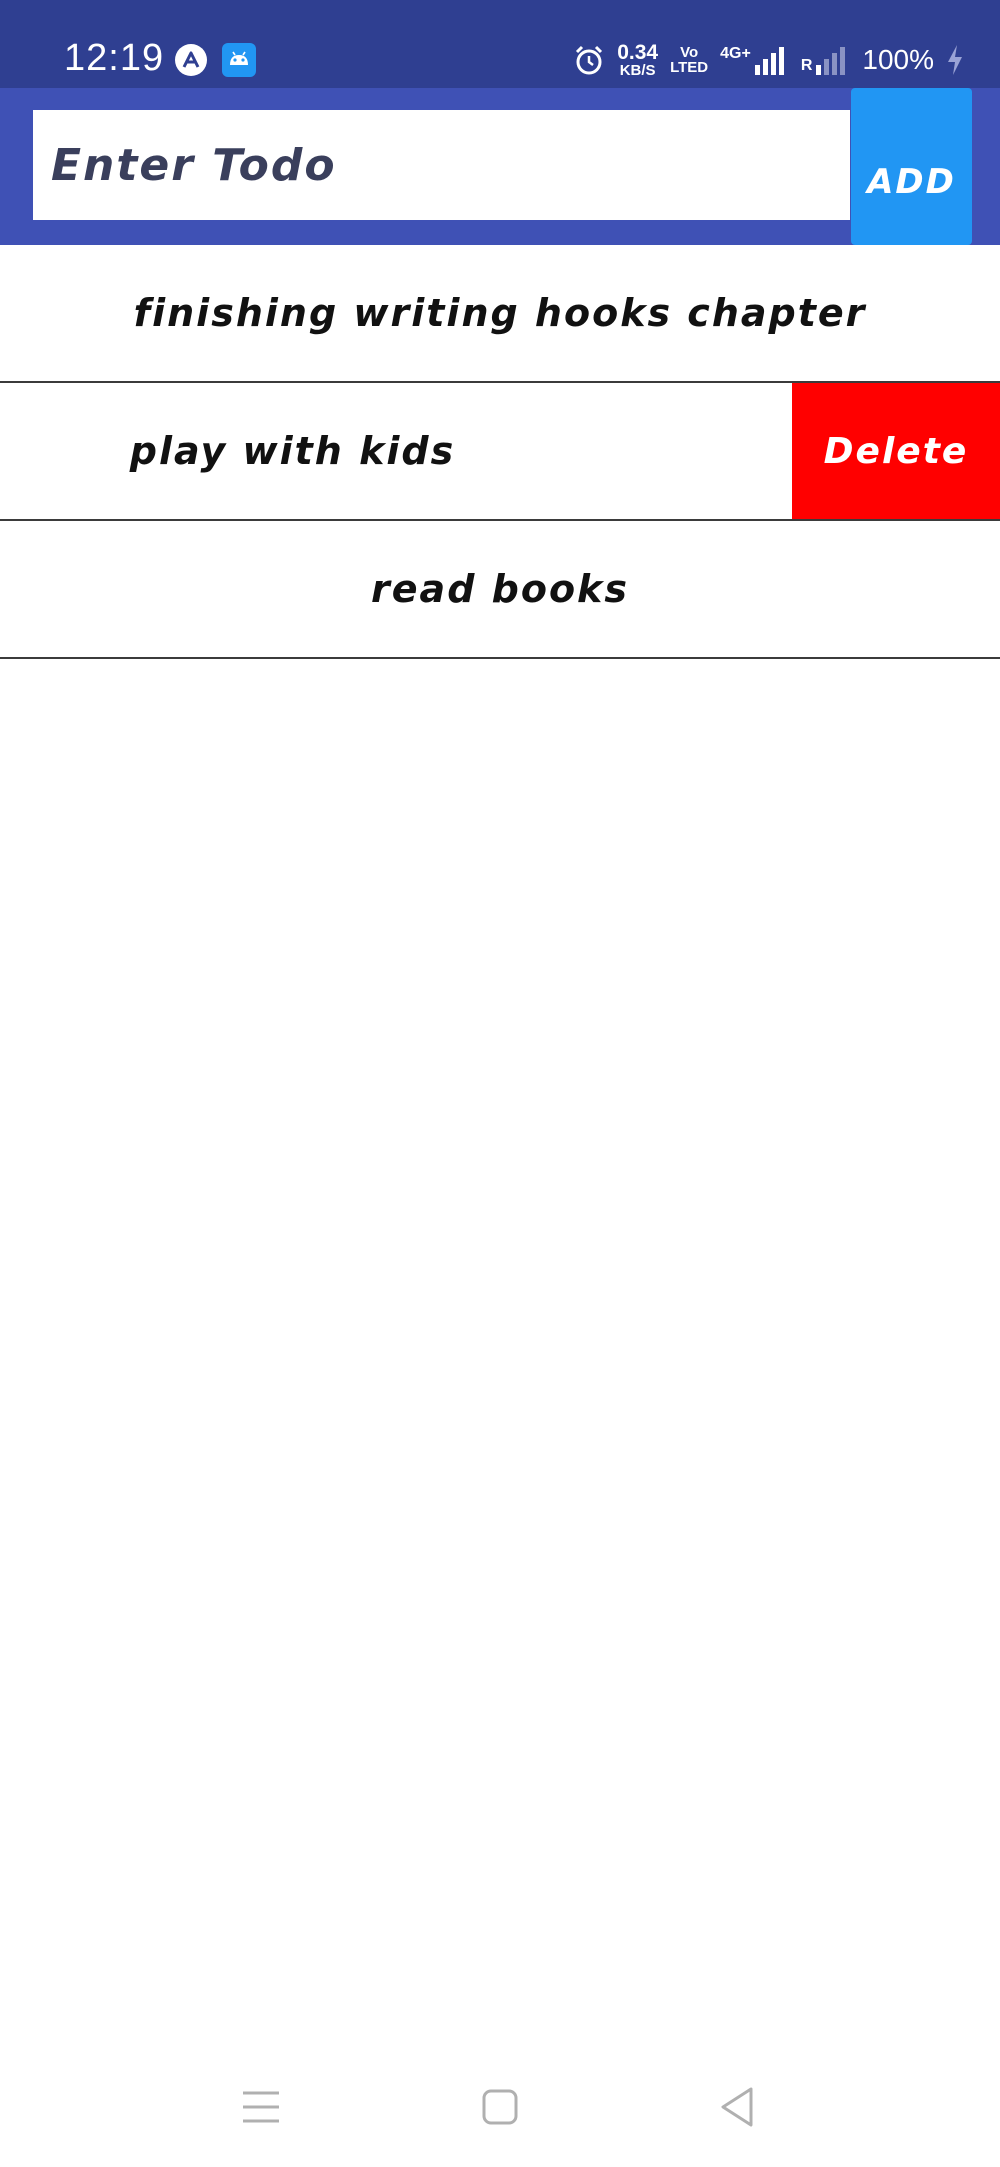 This screenshot has width=1000, height=2167. Describe the element at coordinates (114, 58) in the screenshot. I see `status-time: 12:19` at that location.